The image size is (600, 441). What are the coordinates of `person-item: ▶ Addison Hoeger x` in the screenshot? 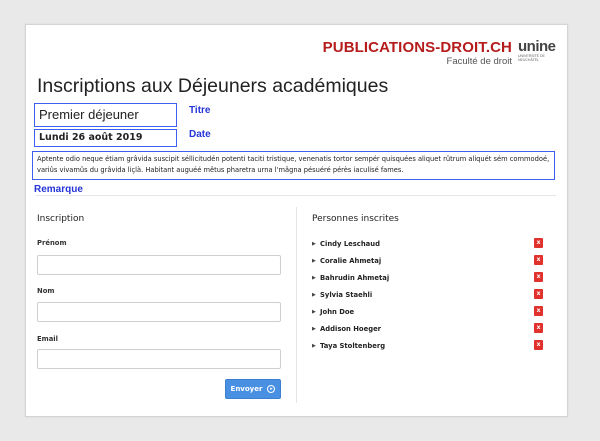 It's located at (435, 328).